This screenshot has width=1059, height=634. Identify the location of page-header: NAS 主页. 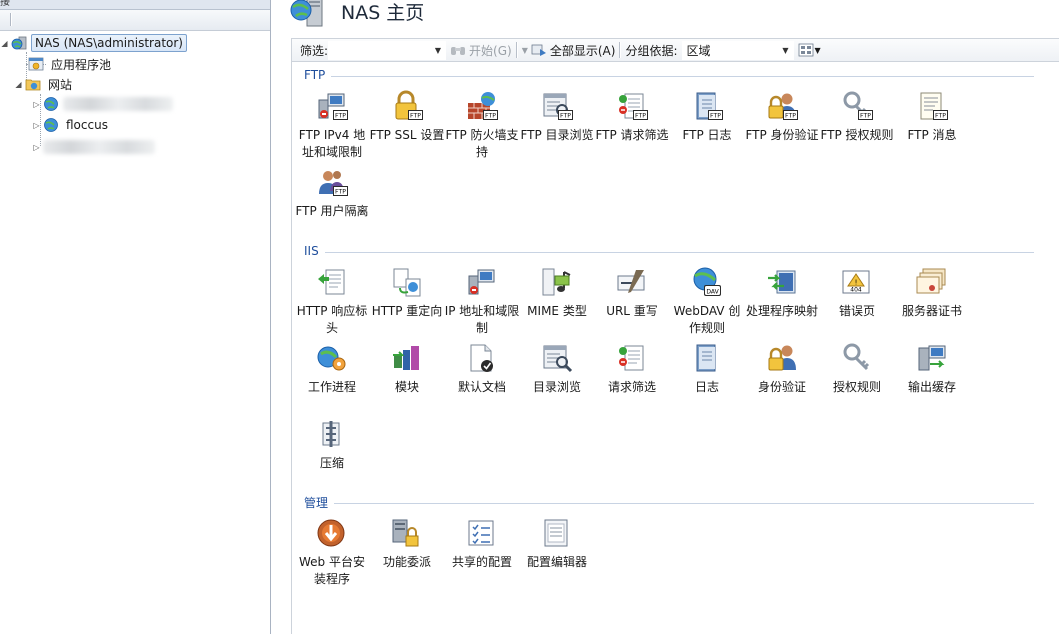
(667, 17).